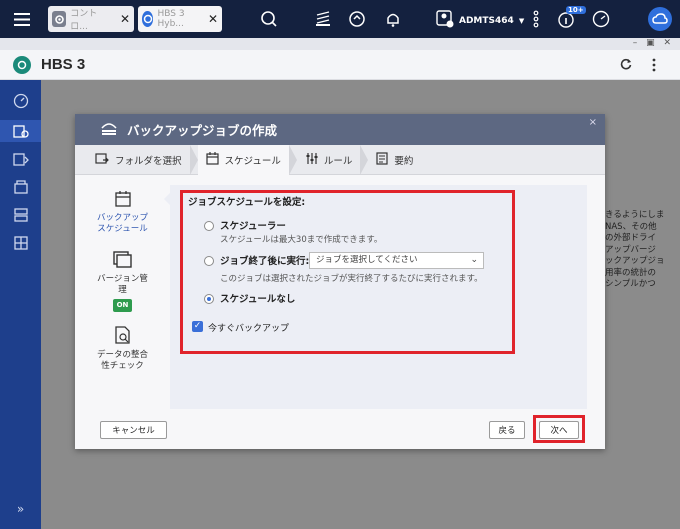 The height and width of the screenshot is (529, 680). I want to click on radio-scheduler, so click(209, 226).